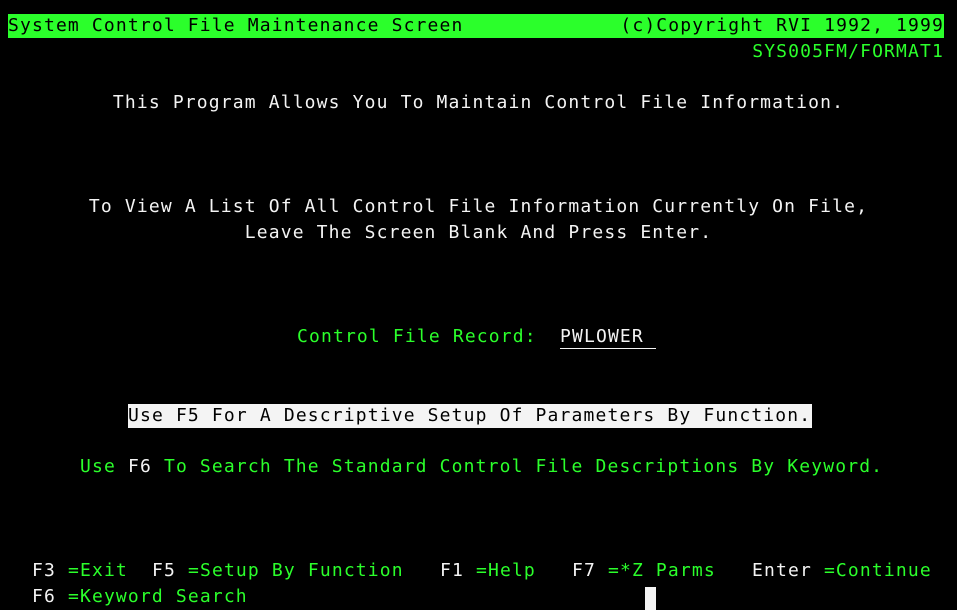  Describe the element at coordinates (97, 570) in the screenshot. I see `fkey-label: =Exit` at that location.